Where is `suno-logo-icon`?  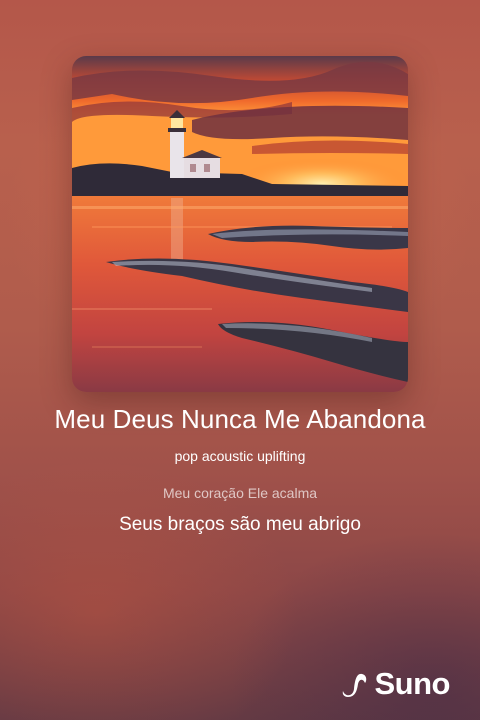 suno-logo-icon is located at coordinates (354, 685).